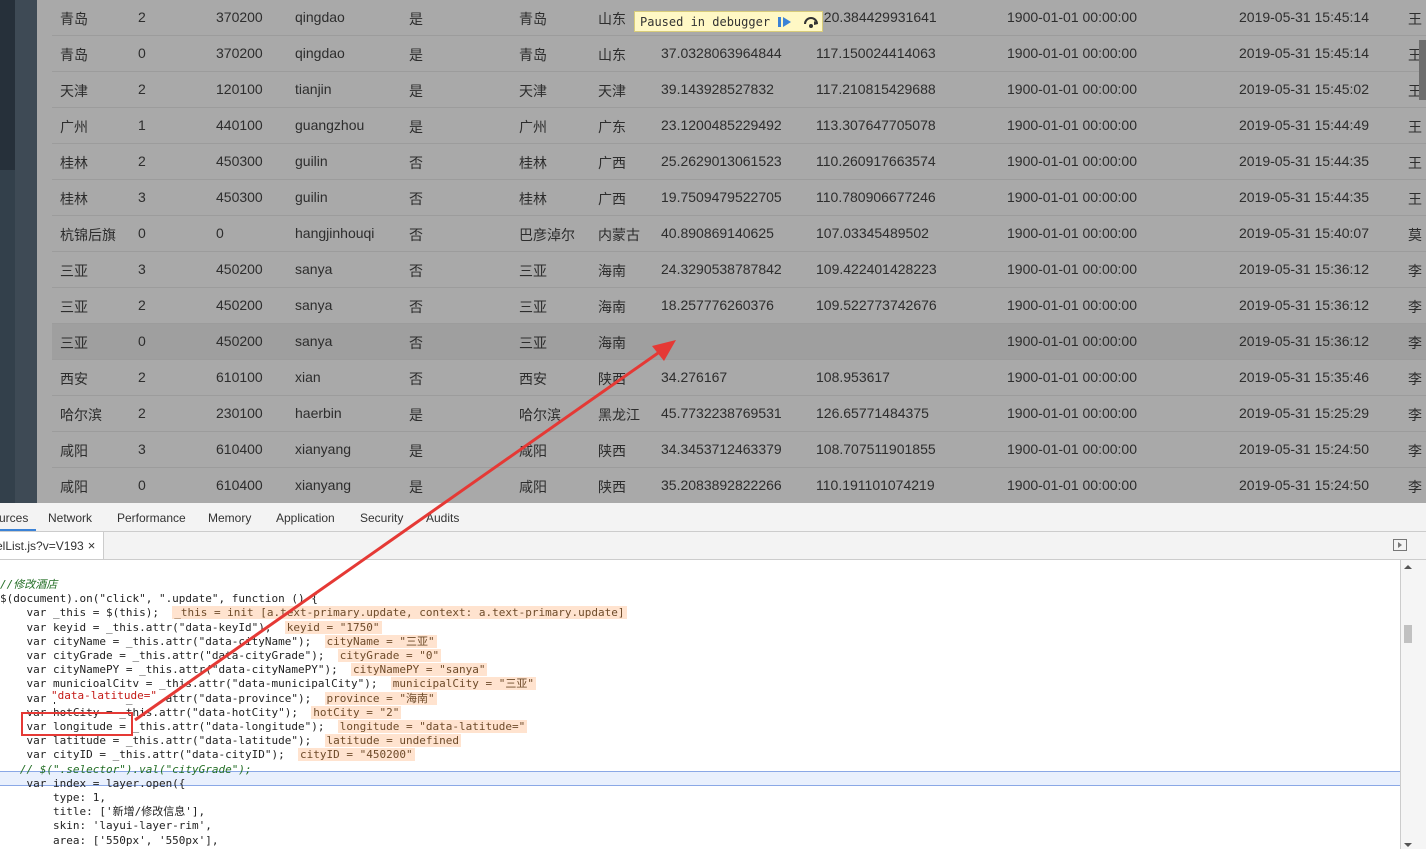 The width and height of the screenshot is (1426, 849). Describe the element at coordinates (93, 783) in the screenshot. I see `code-text: var index = layer.open({` at that location.